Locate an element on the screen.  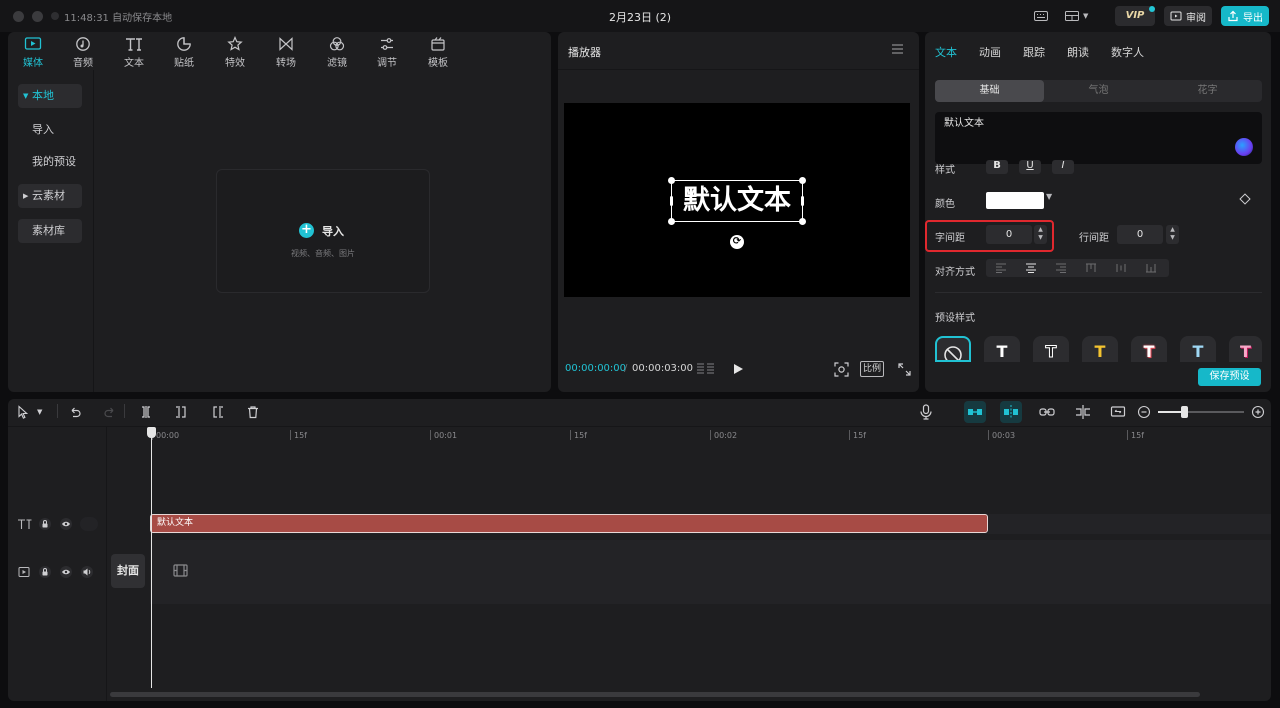
preset-style-2: T is located at coordinates (1051, 349).